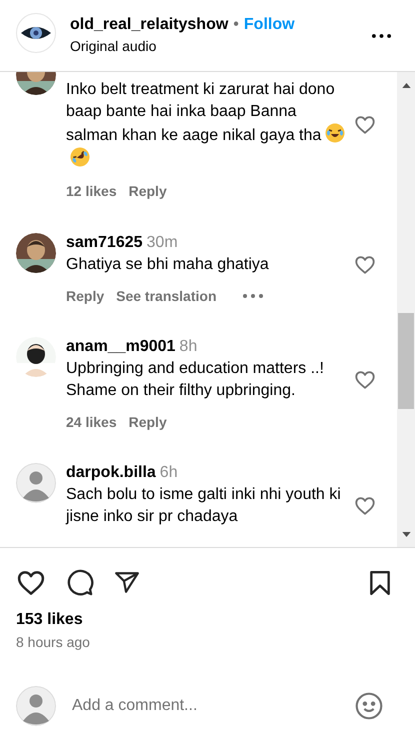 This screenshot has height=736, width=415. I want to click on follow-button: Follow, so click(269, 25).